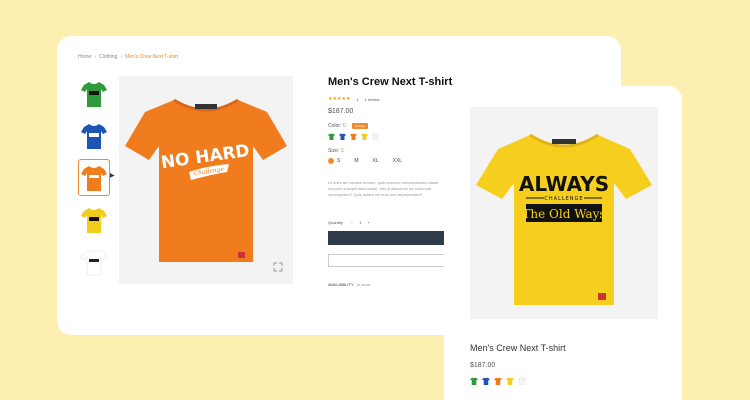  I want to click on breadcrumb-current: Men's Crew Next T-shirt, so click(152, 57).